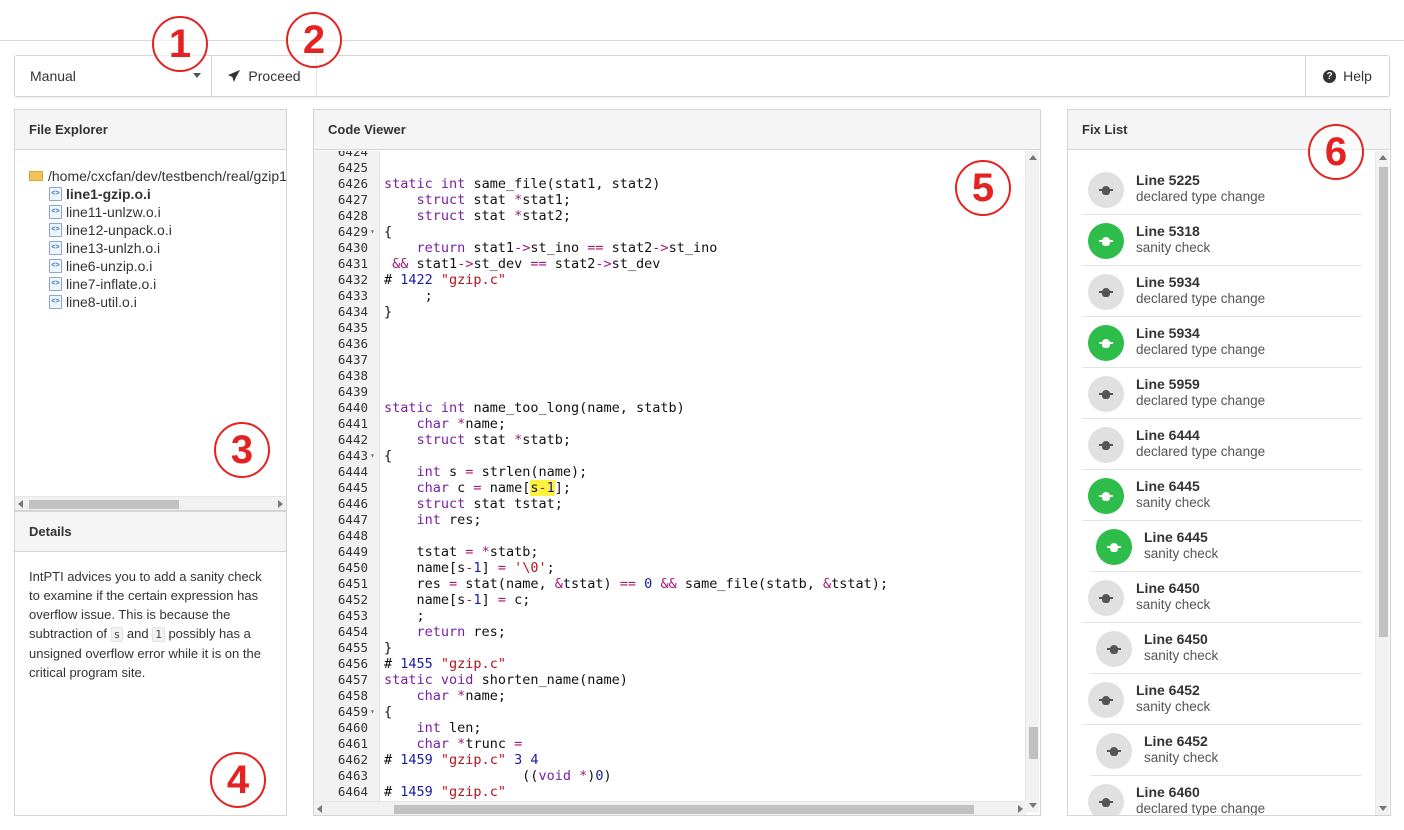 The height and width of the screenshot is (830, 1404). What do you see at coordinates (1222, 393) in the screenshot?
I see `fix-list-item: Line 5959 declared type change` at bounding box center [1222, 393].